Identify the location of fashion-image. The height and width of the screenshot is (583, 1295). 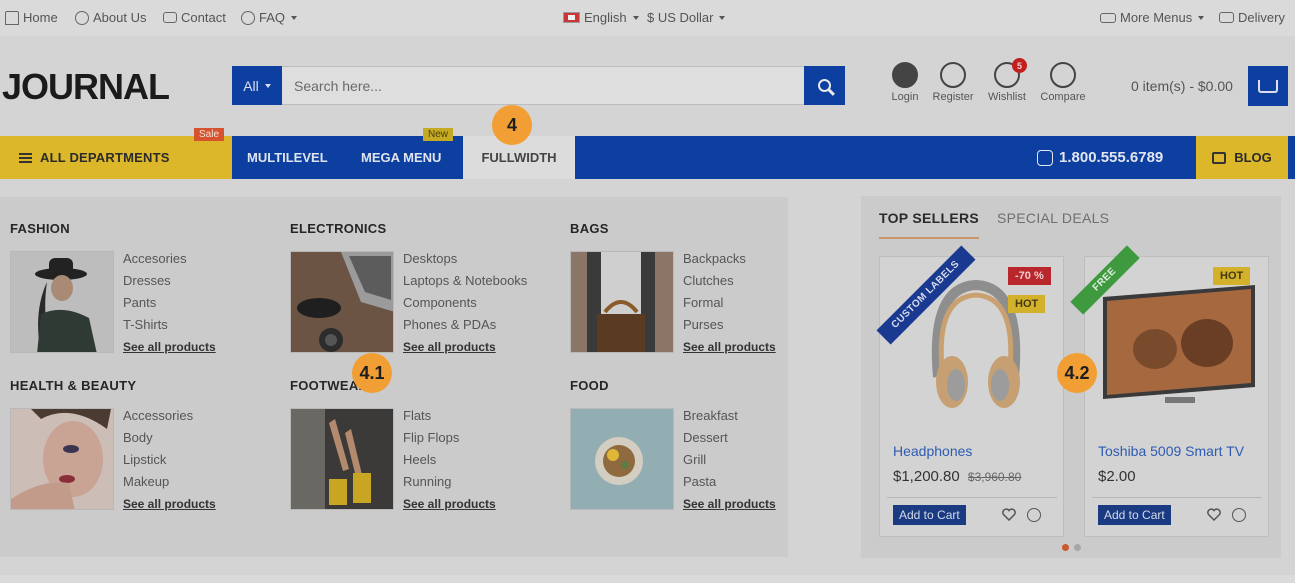
(62, 302).